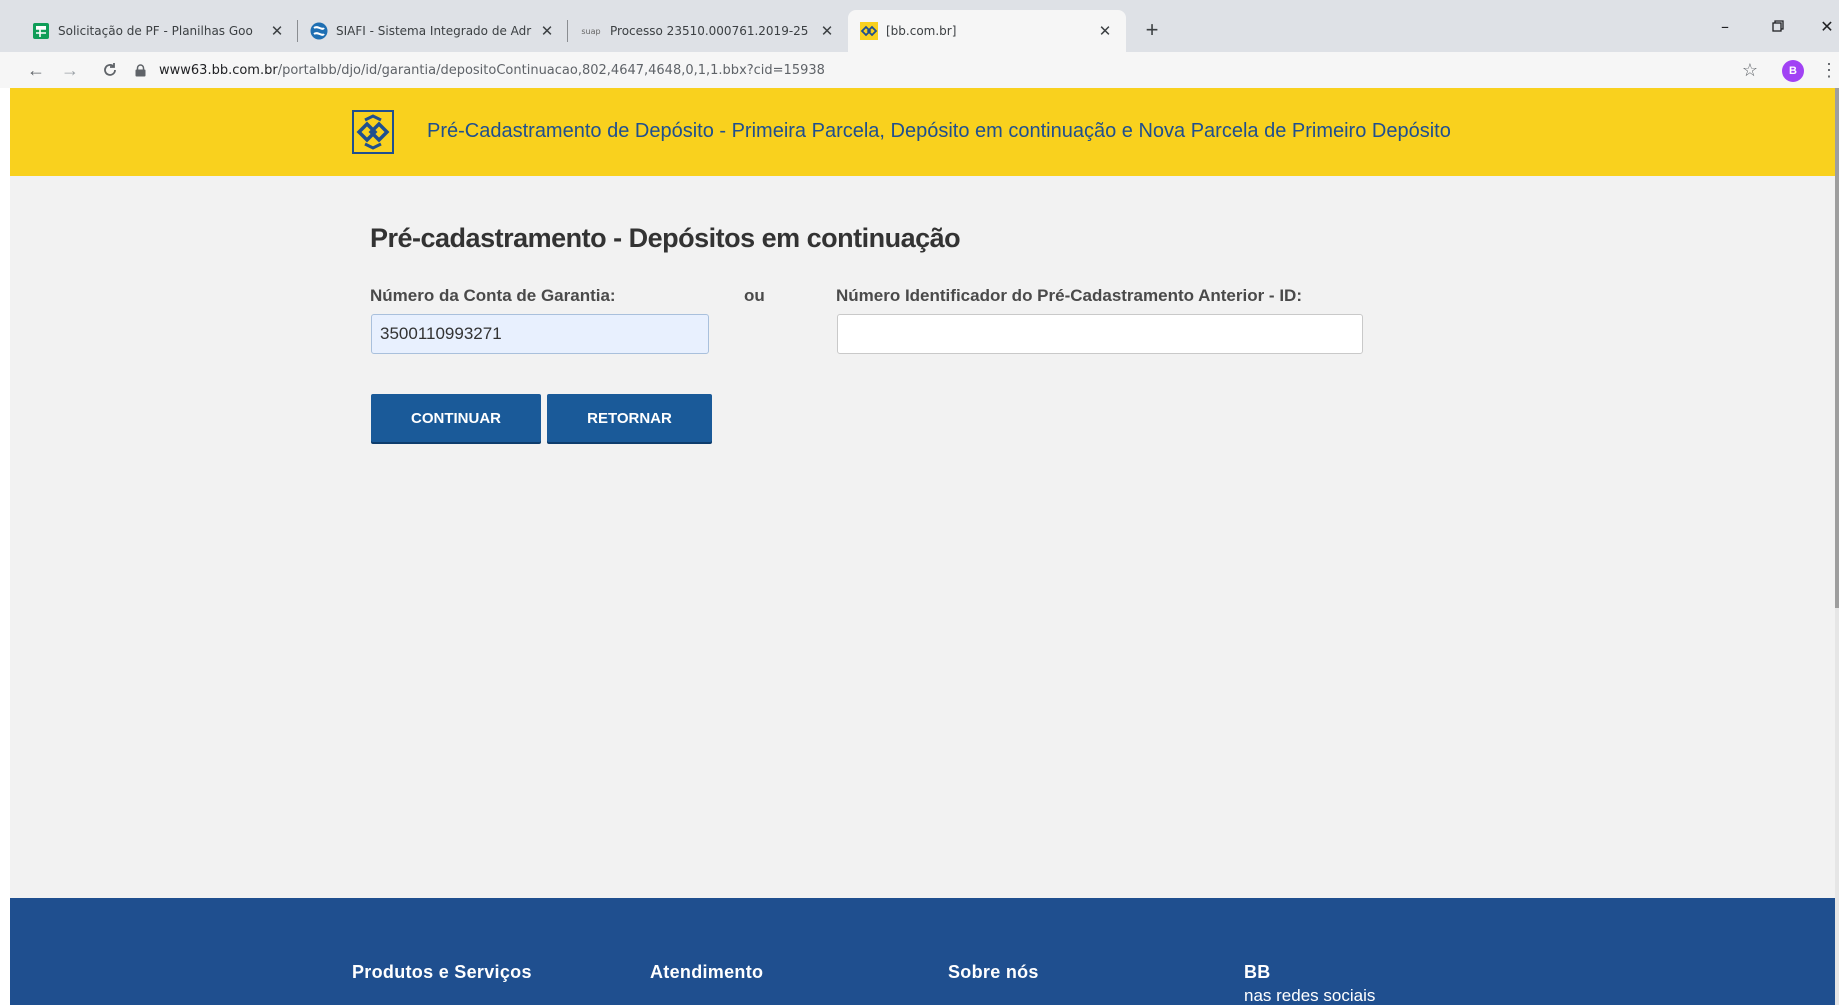 The image size is (1839, 1005). I want to click on footer-products-link: Produtos e Serviços, so click(442, 972).